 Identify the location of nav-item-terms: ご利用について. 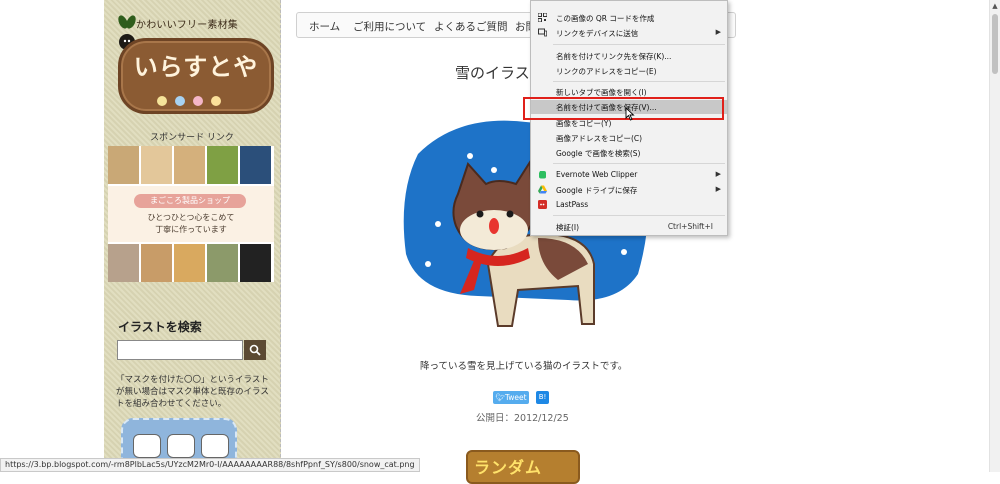
(389, 26).